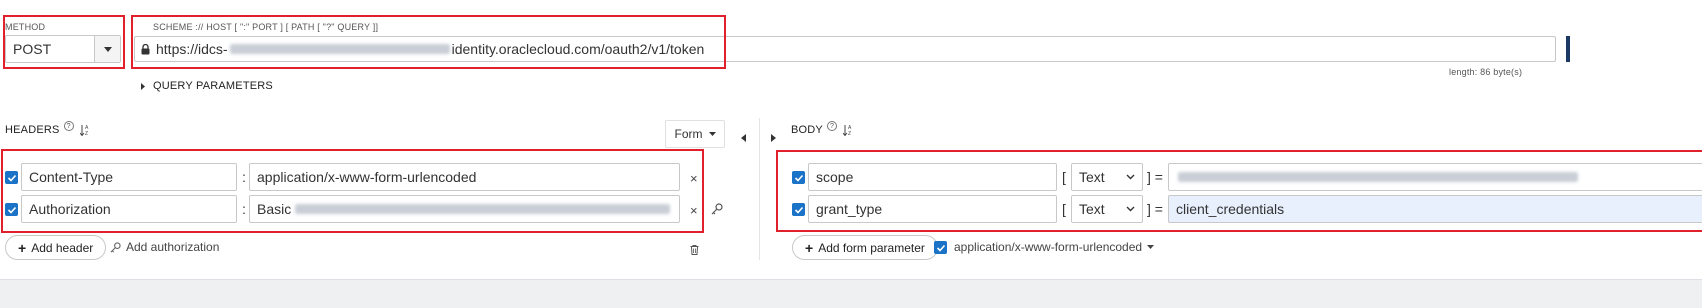  Describe the element at coordinates (694, 210) in the screenshot. I see `header-row-2-remove-icon: ×` at that location.